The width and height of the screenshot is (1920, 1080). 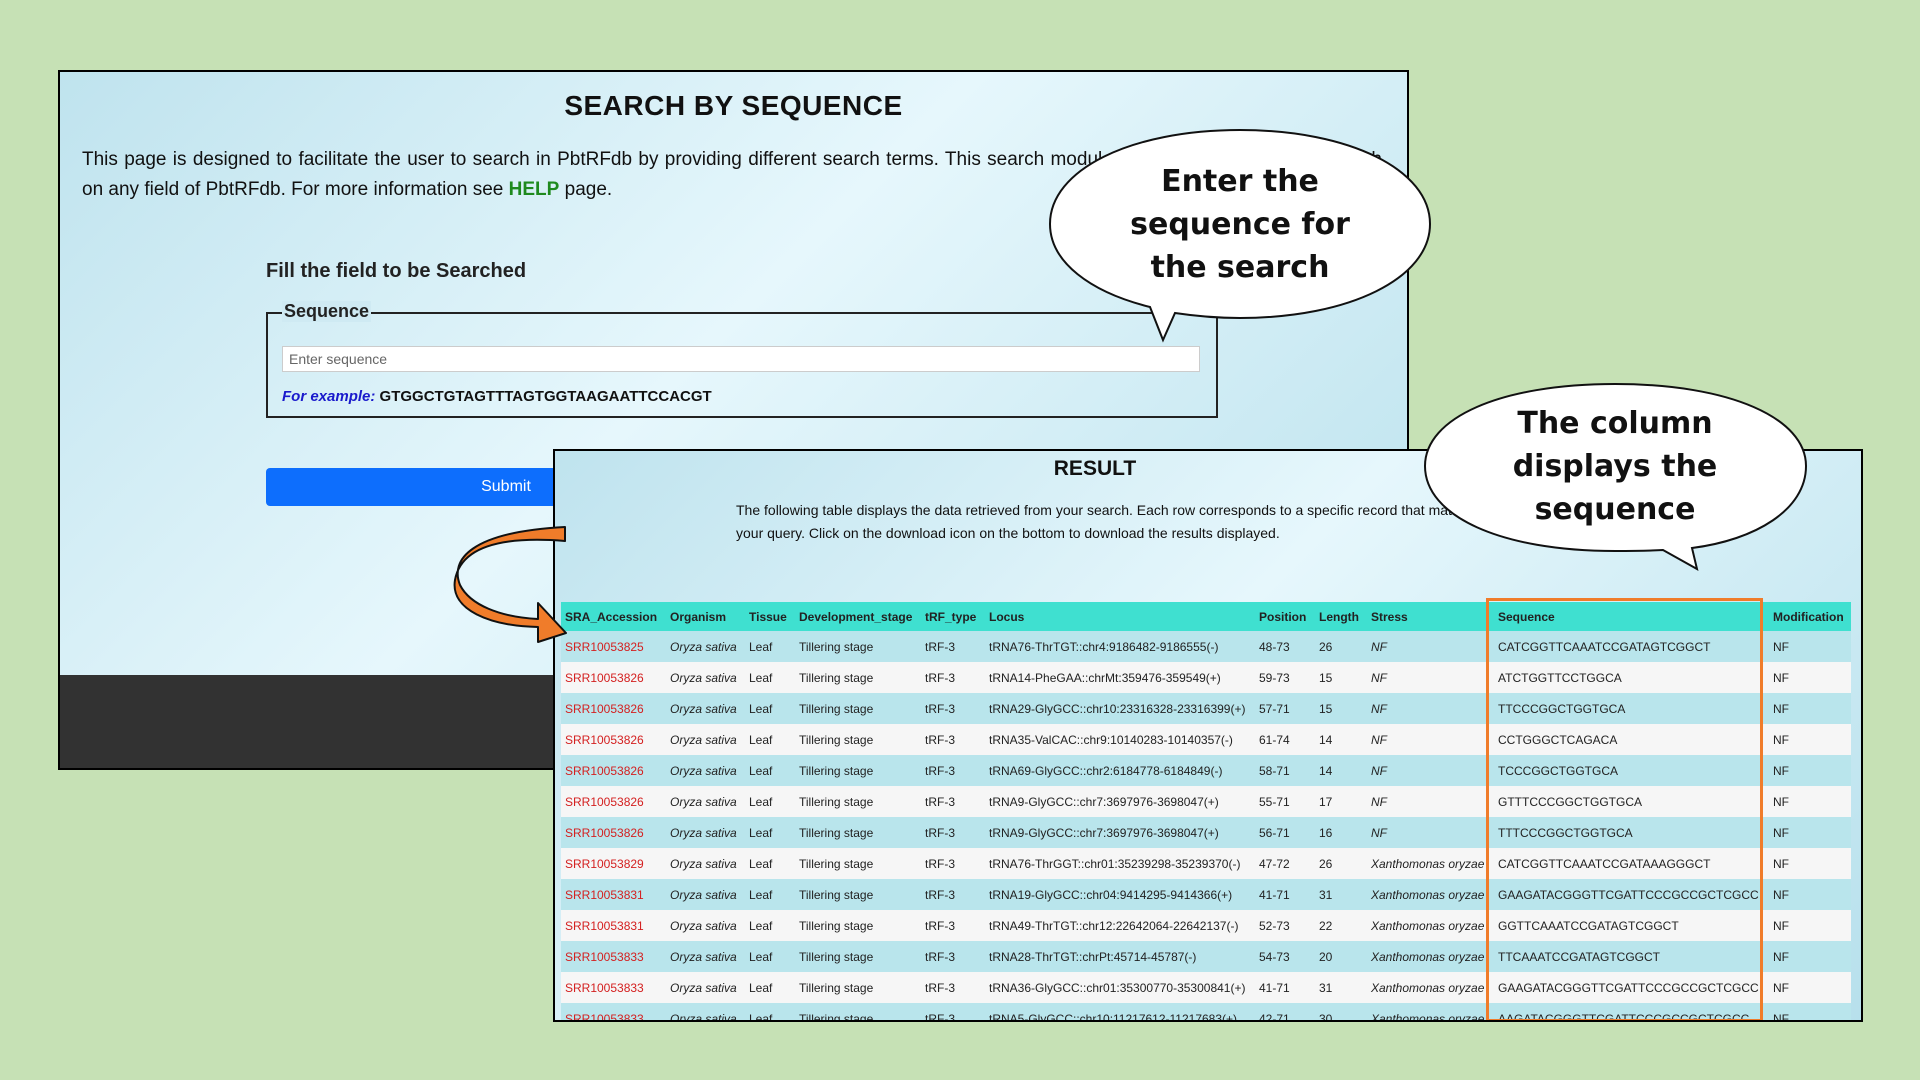 I want to click on cell-length: 16, so click(x=1341, y=832).